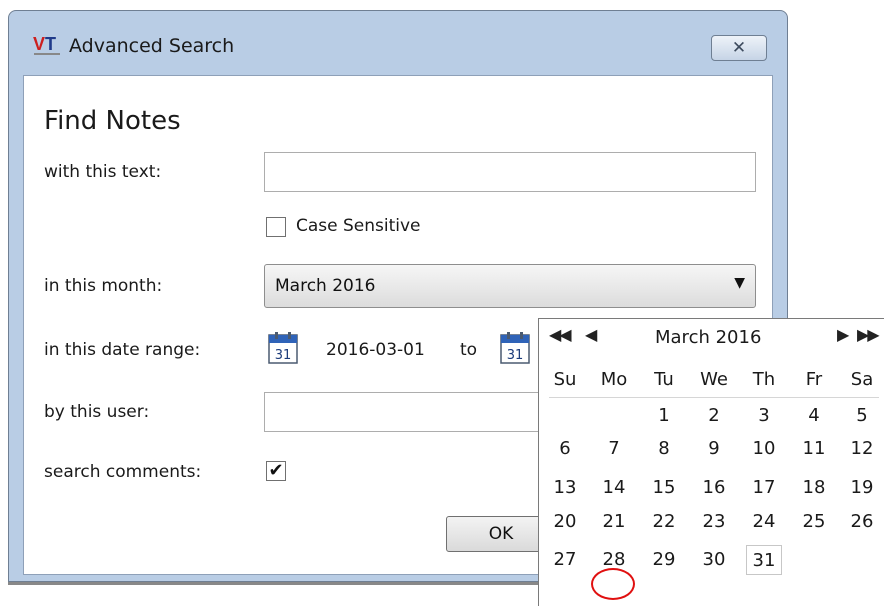  Describe the element at coordinates (103, 286) in the screenshot. I see `month-label: in this month:` at that location.